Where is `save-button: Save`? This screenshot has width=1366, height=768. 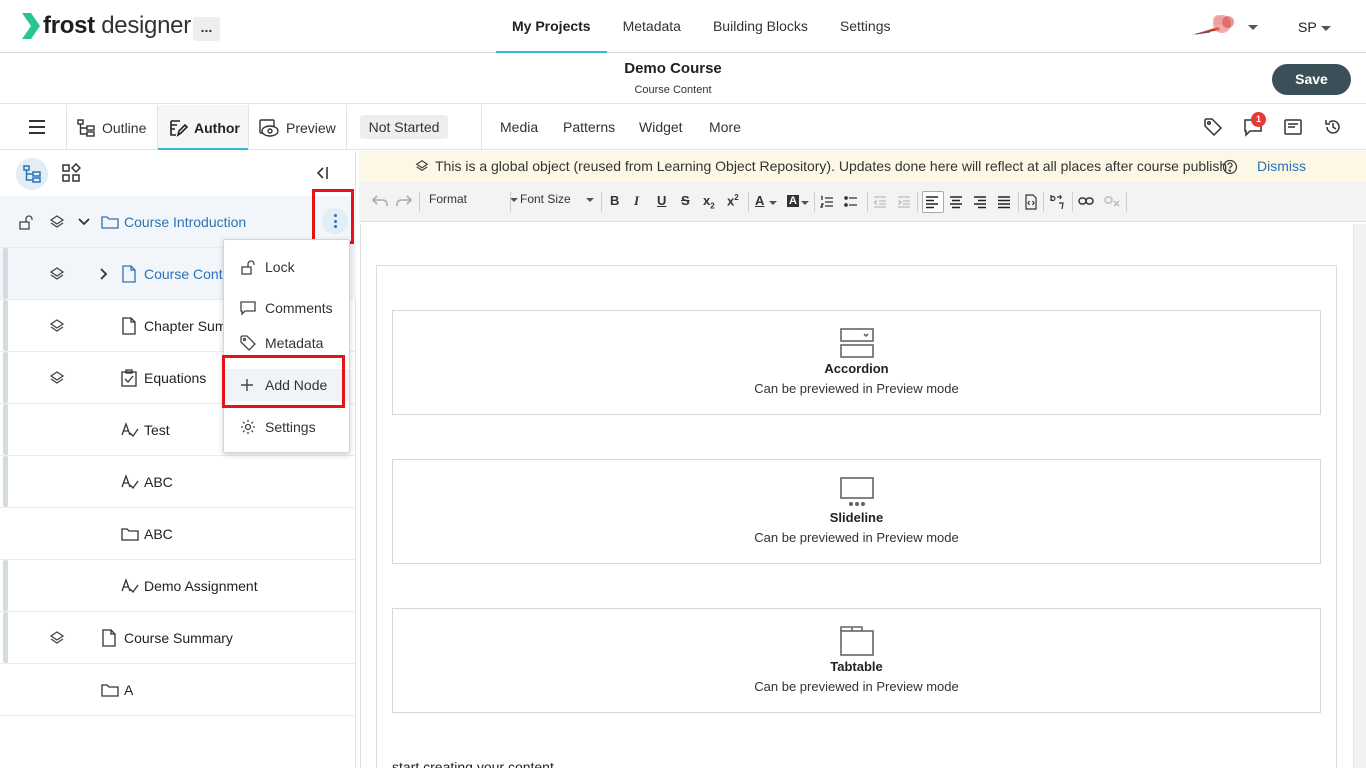
save-button: Save is located at coordinates (1311, 79).